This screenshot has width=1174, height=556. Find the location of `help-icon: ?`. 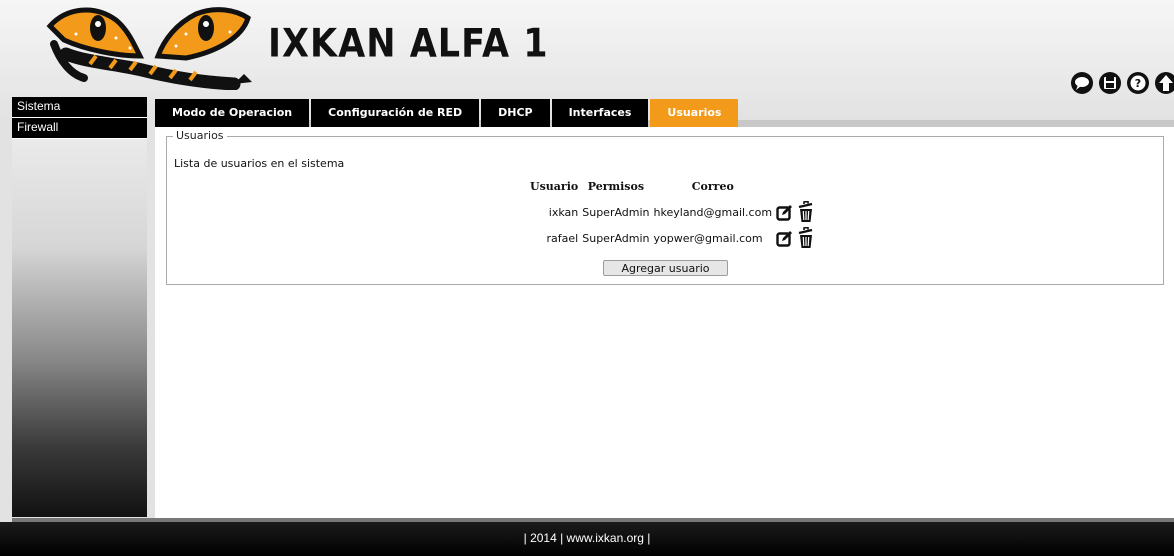

help-icon: ? is located at coordinates (1138, 83).